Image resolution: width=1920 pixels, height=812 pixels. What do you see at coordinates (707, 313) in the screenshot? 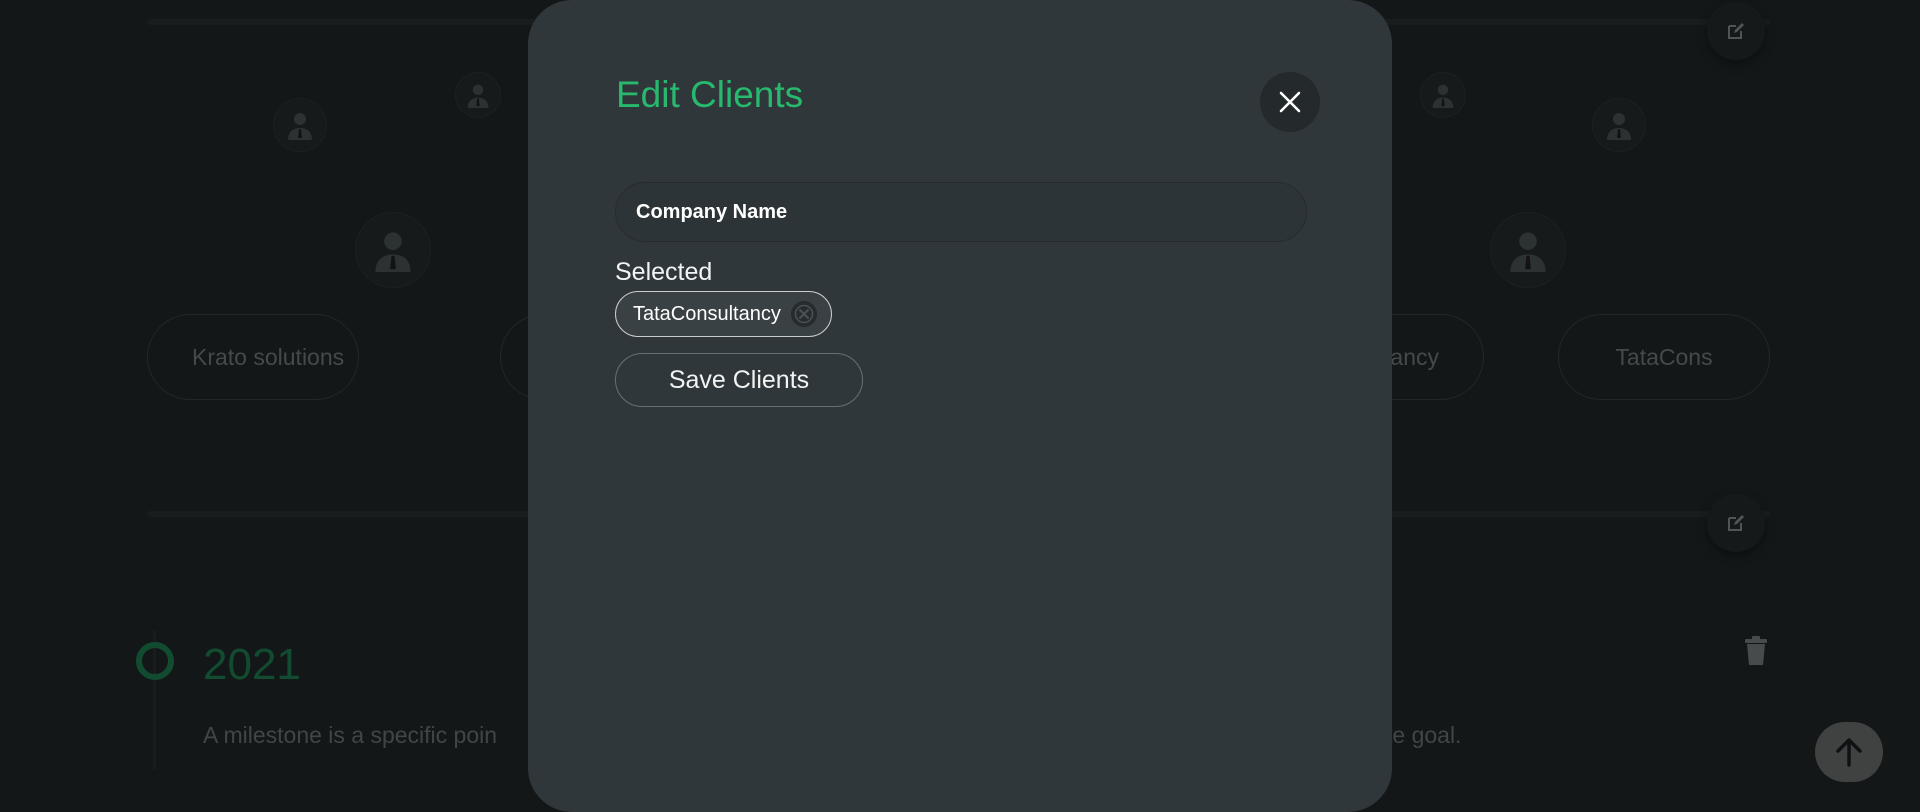
I see `chip-label: TataConsultancy` at bounding box center [707, 313].